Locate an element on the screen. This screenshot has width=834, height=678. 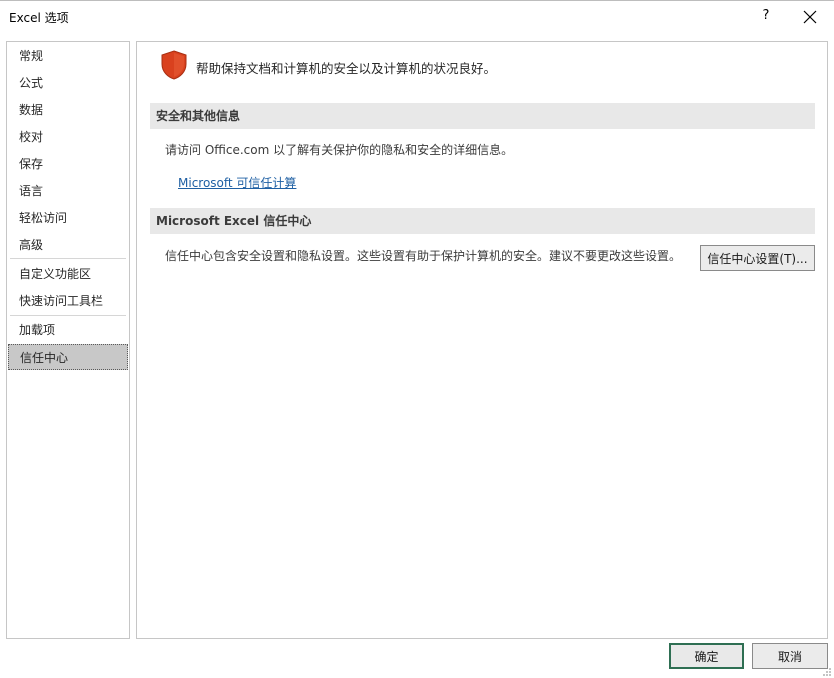
sidebar-item-customize-ribbon: 自定义功能区 is located at coordinates (68, 274).